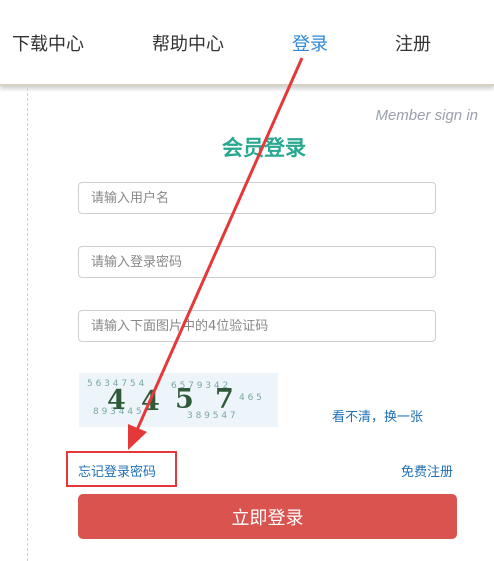 This screenshot has width=494, height=561. What do you see at coordinates (426, 115) in the screenshot?
I see `member-sign-in-caption: Member sign in` at bounding box center [426, 115].